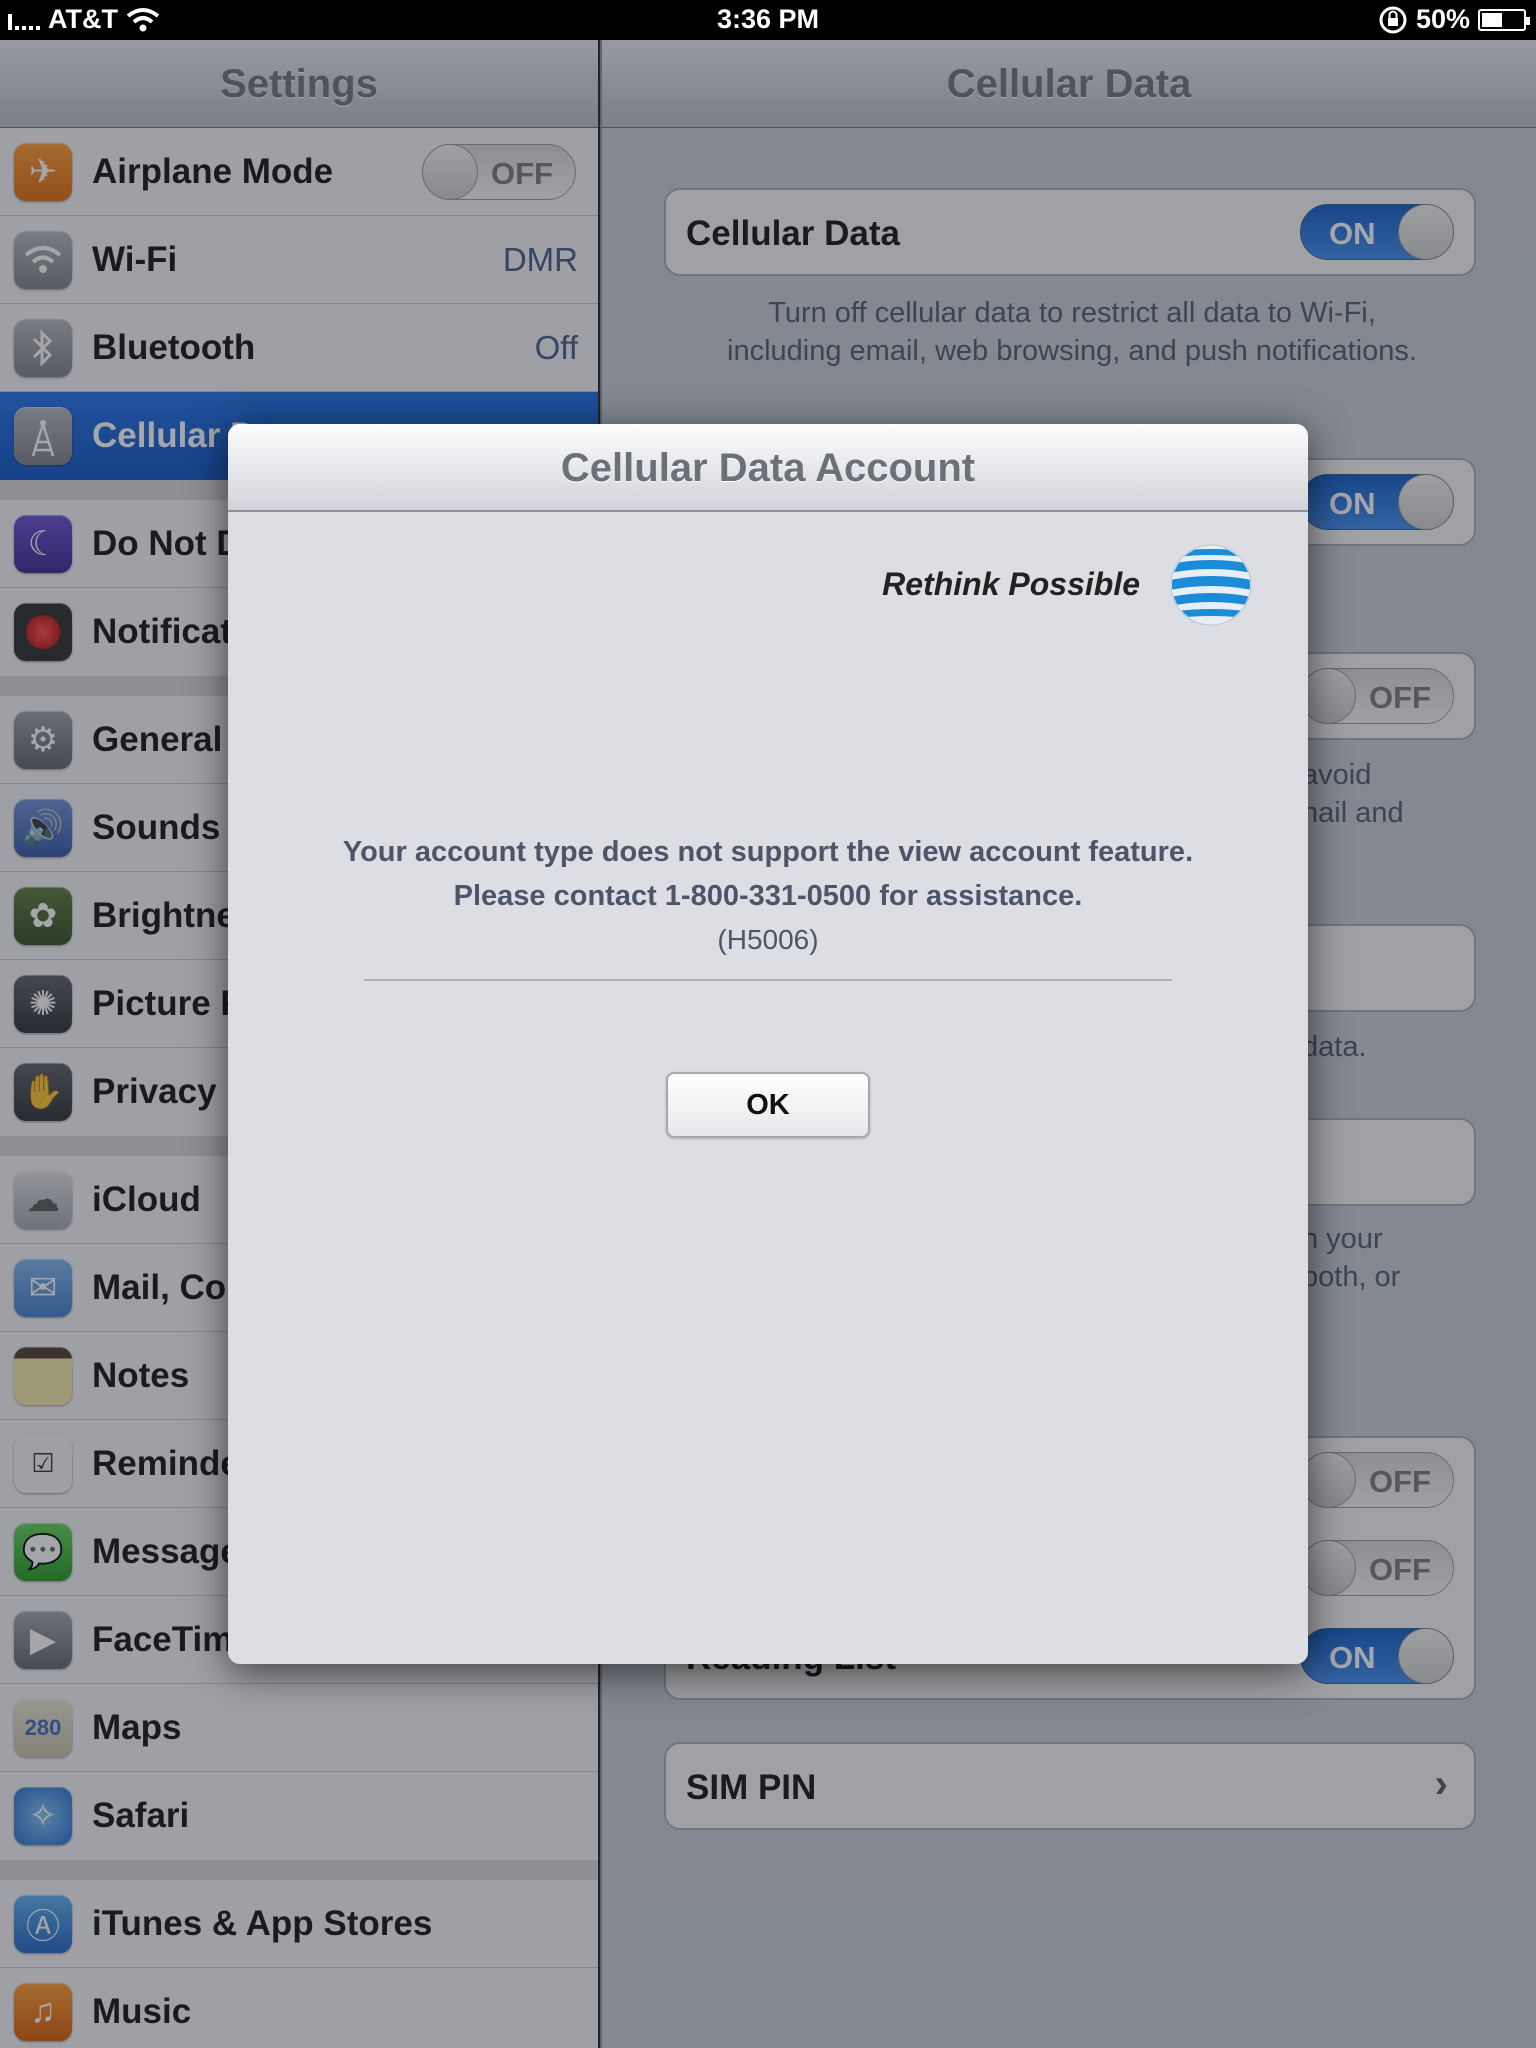  Describe the element at coordinates (1211, 585) in the screenshot. I see `att-globe-logo-icon` at that location.